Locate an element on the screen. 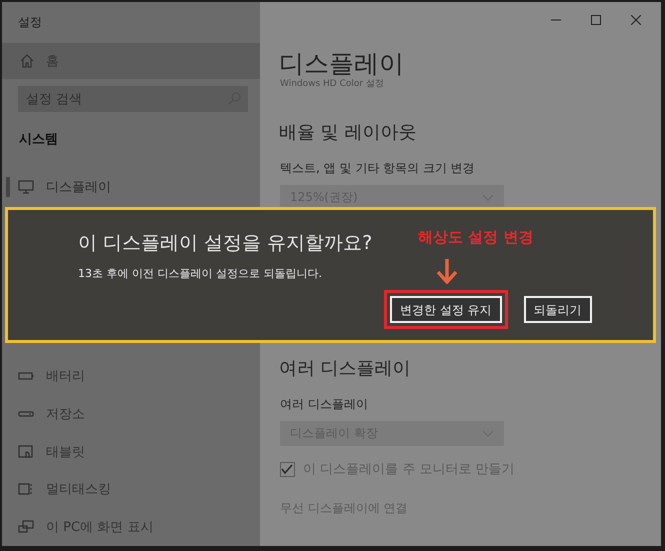 The image size is (665, 551). sidebar-item: 저장소 is located at coordinates (131, 414).